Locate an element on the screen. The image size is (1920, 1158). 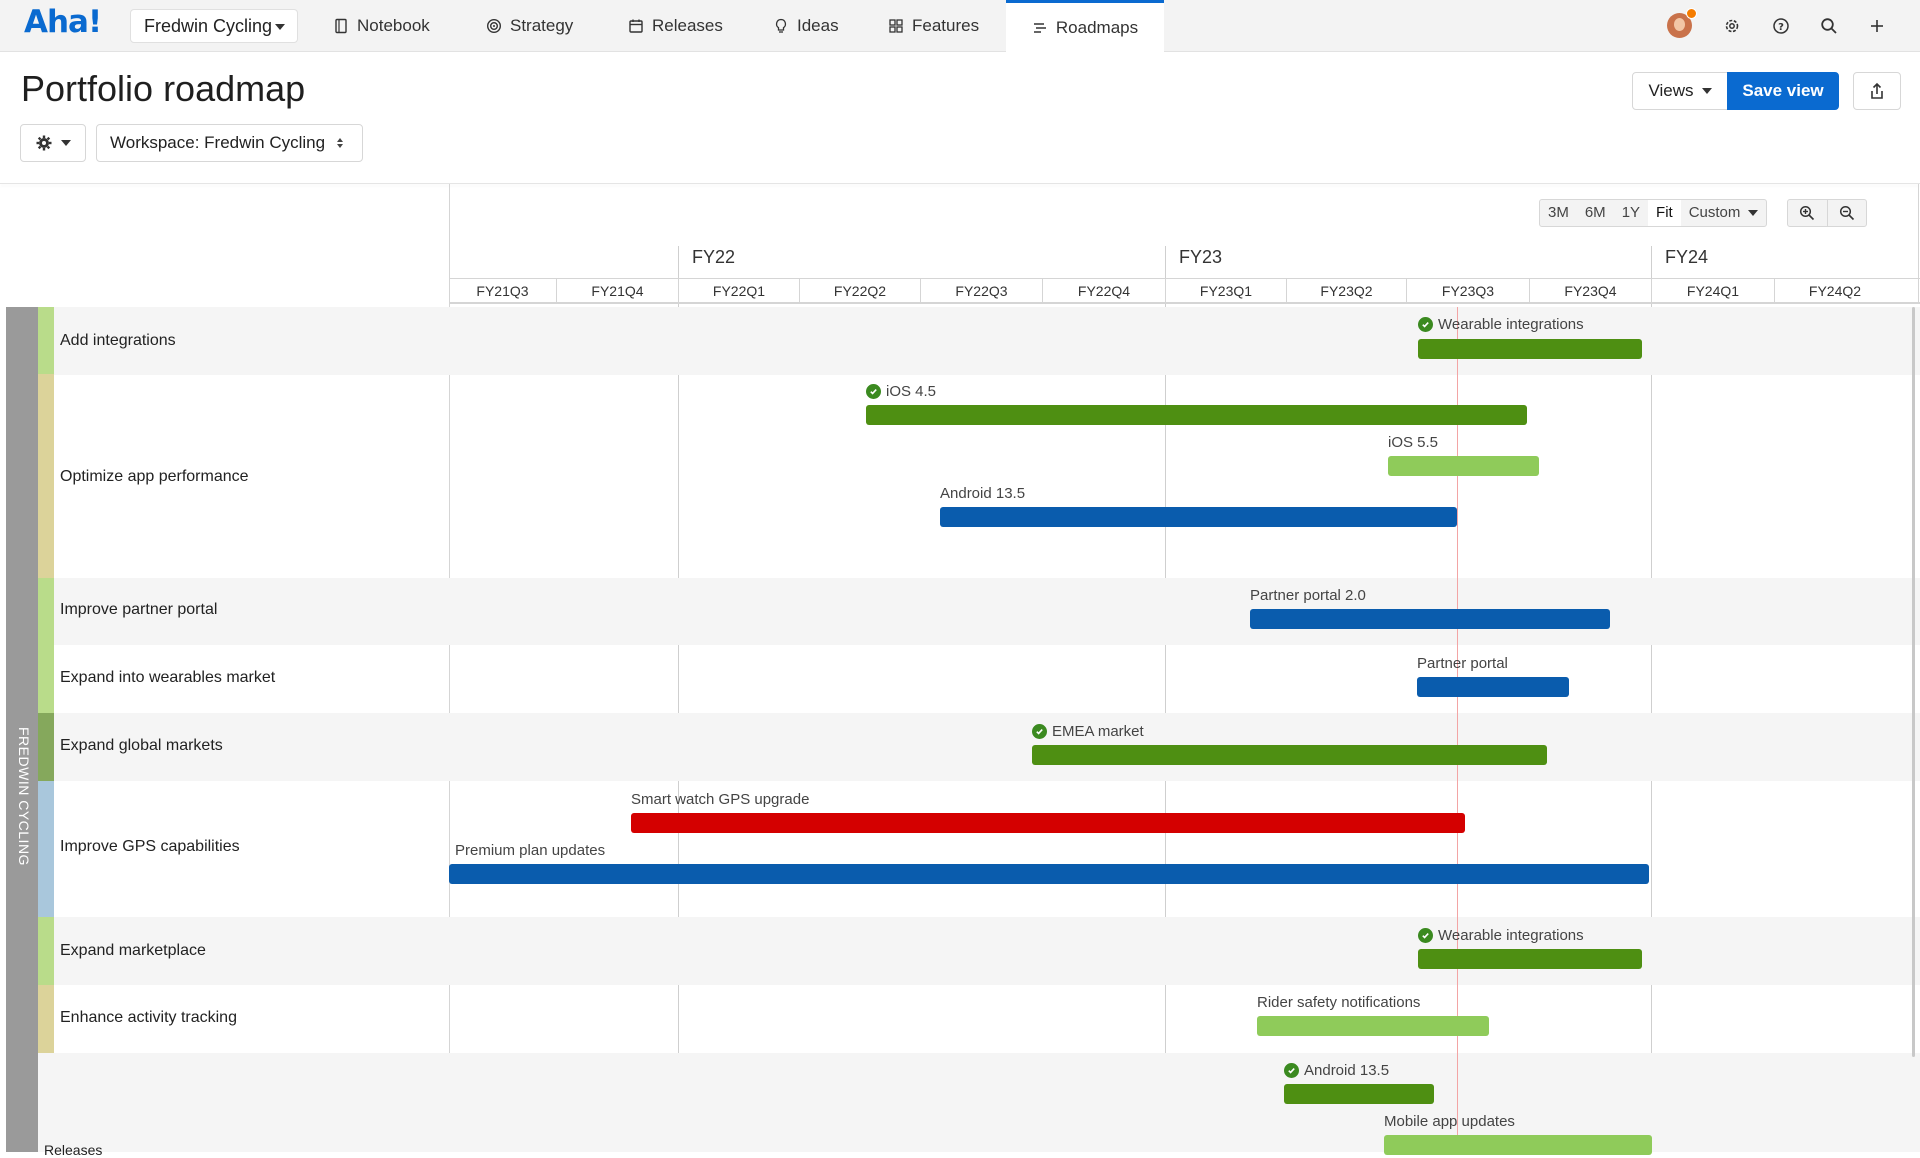
zoom-3m: 3M is located at coordinates (1558, 213).